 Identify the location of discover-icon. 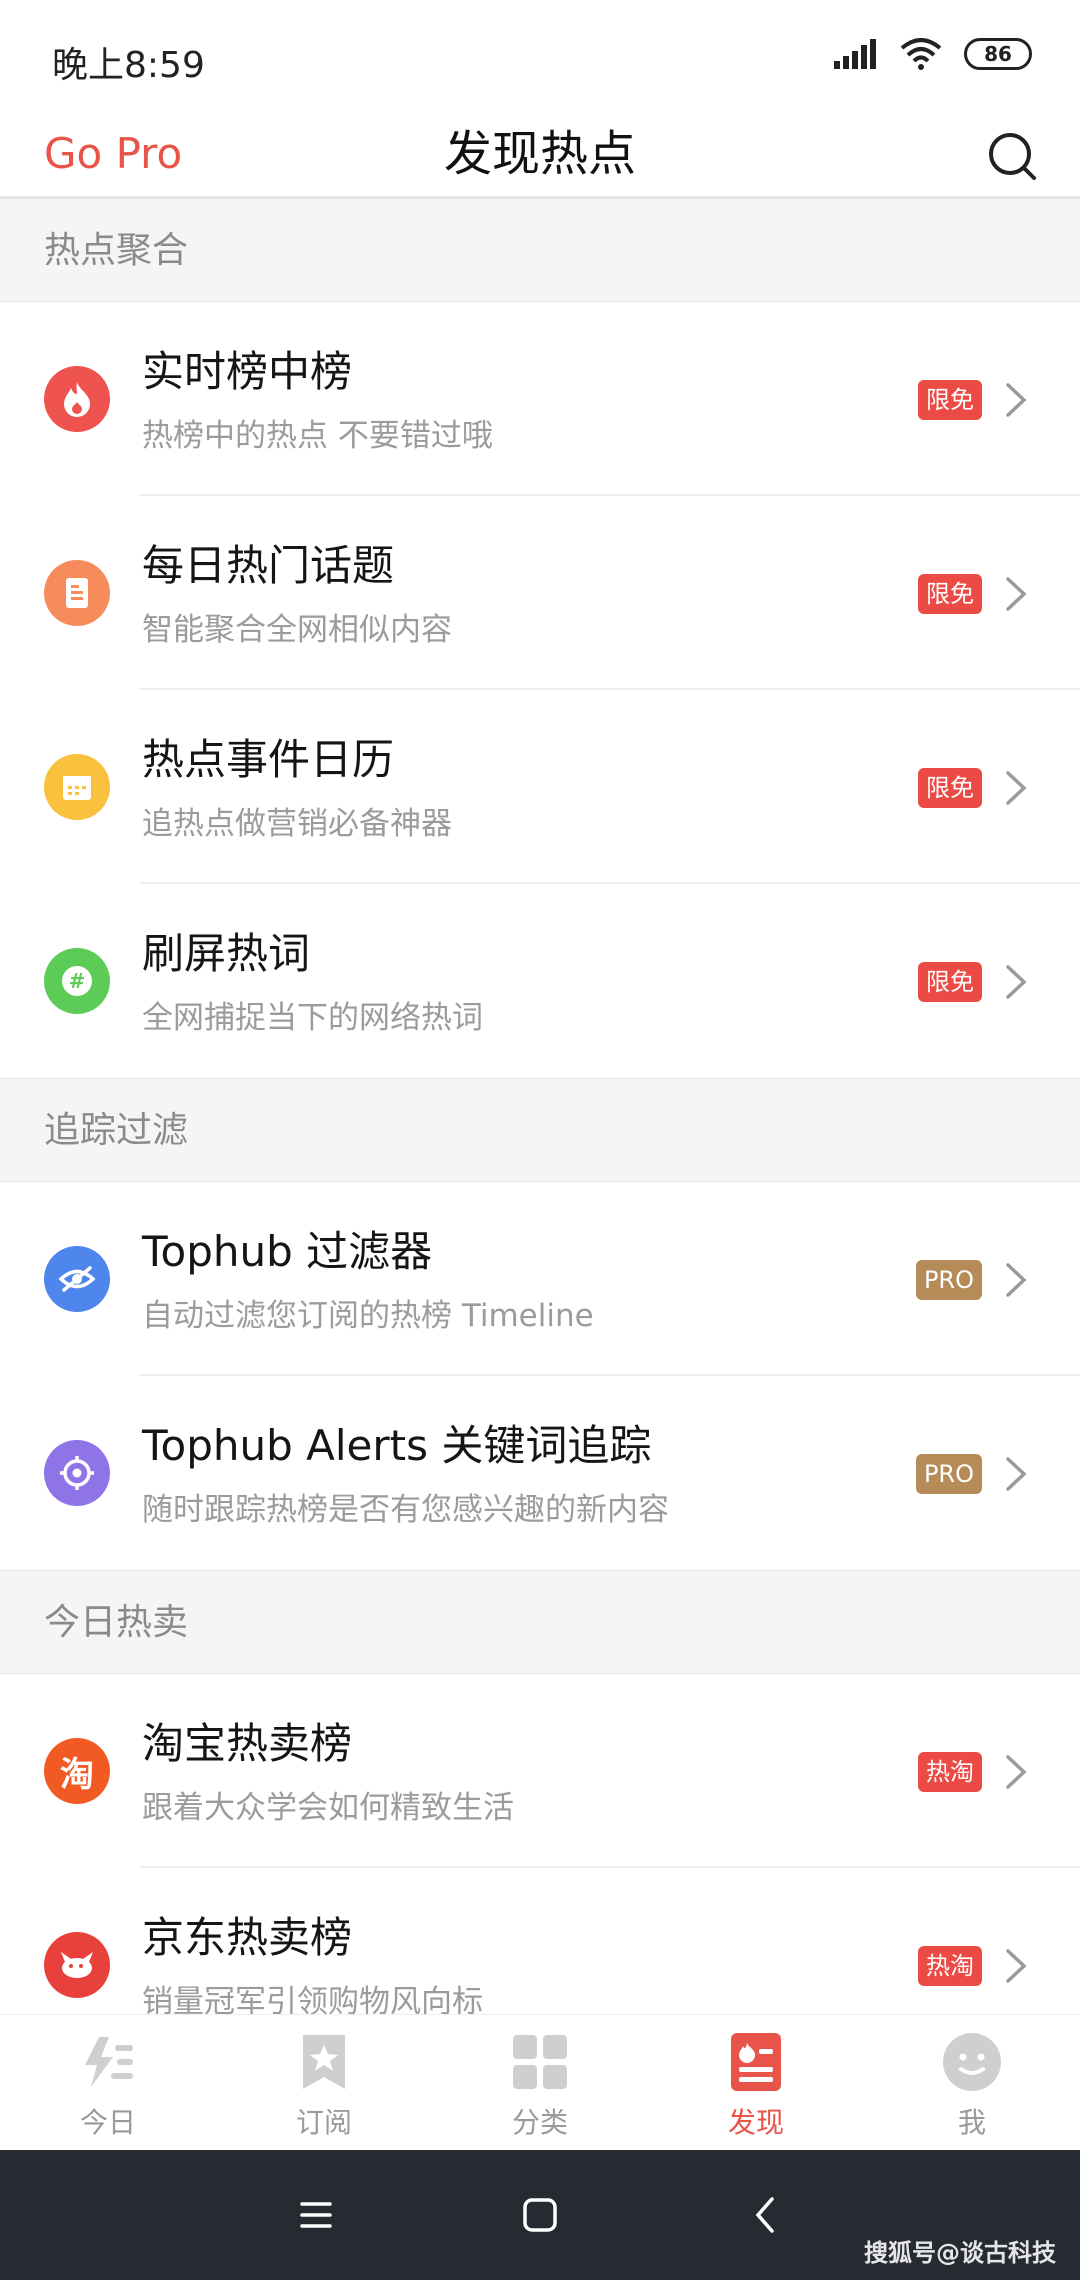
(756, 2062).